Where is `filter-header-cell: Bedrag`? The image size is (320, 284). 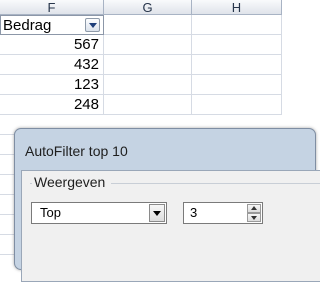
filter-header-cell: Bedrag is located at coordinates (52, 25).